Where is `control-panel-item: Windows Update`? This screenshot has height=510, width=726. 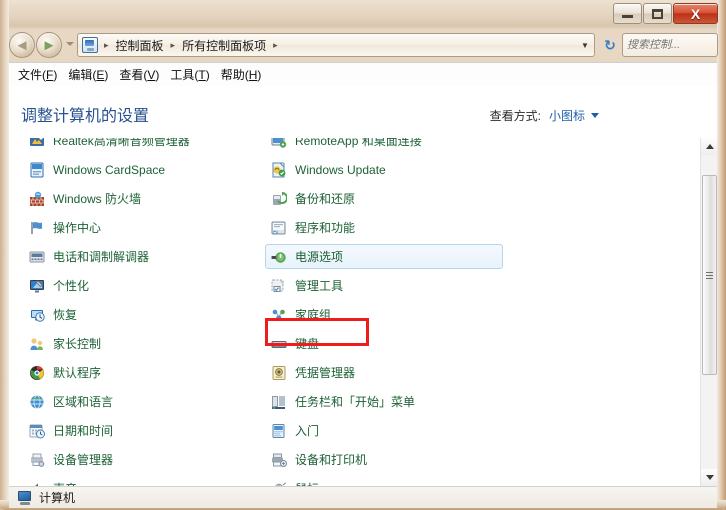 control-panel-item: Windows Update is located at coordinates (394, 169).